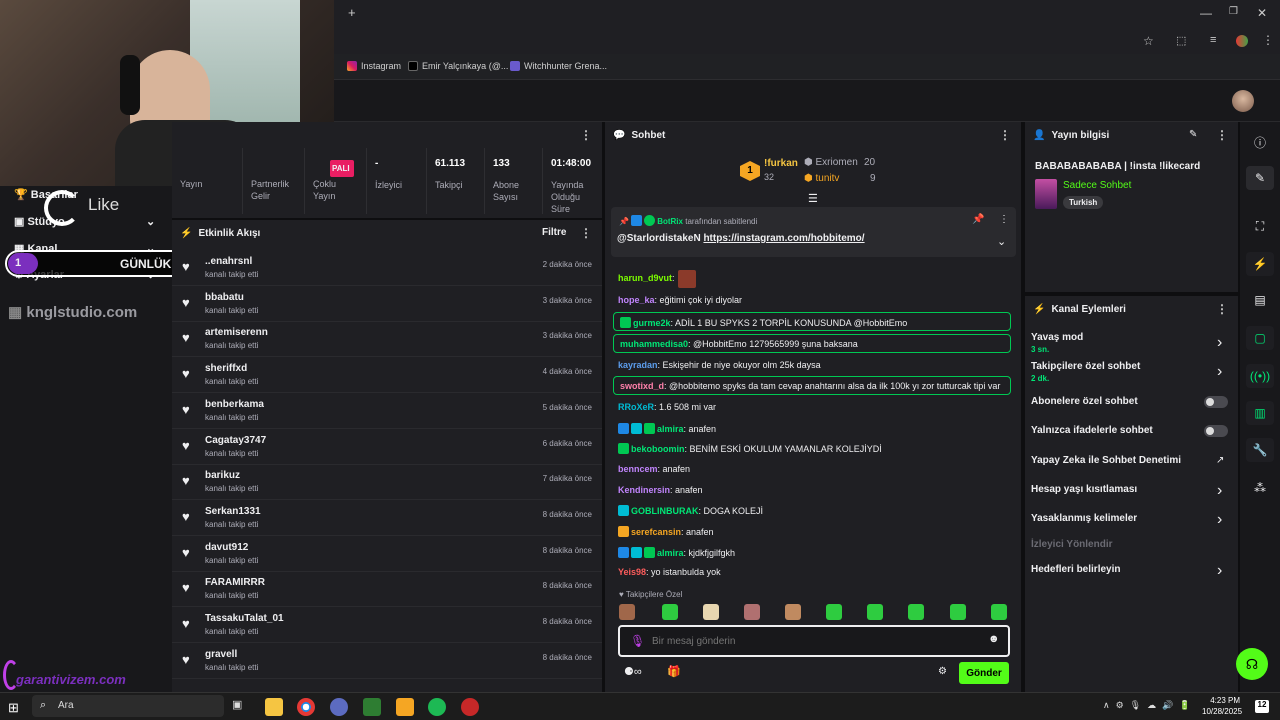 This screenshot has height=720, width=1280. I want to click on activity-user: TassakuTalat_01, so click(244, 618).